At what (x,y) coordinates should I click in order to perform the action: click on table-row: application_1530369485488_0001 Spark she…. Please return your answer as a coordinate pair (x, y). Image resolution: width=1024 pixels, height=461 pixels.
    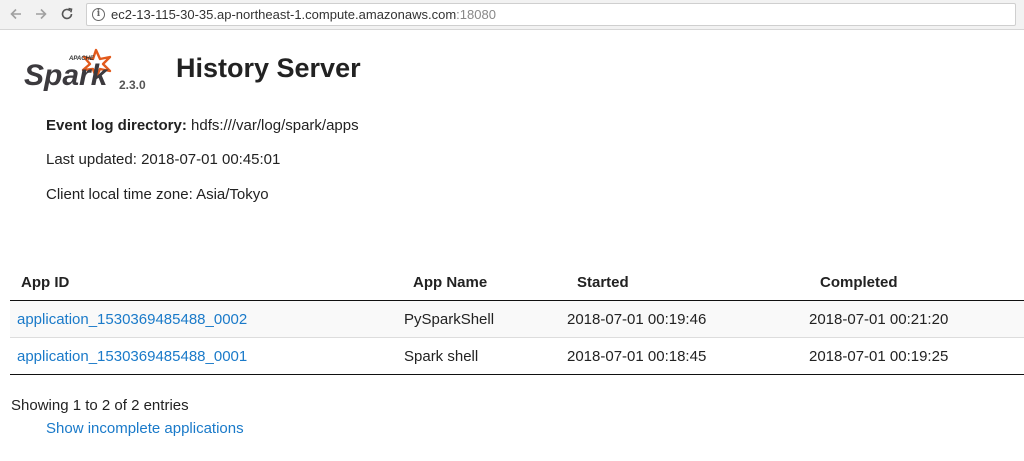
    Looking at the image, I should click on (517, 356).